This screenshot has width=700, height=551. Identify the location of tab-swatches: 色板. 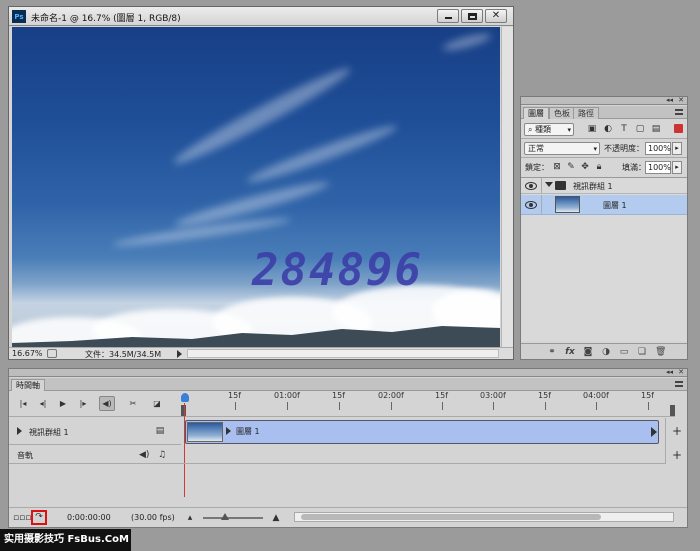
(562, 113).